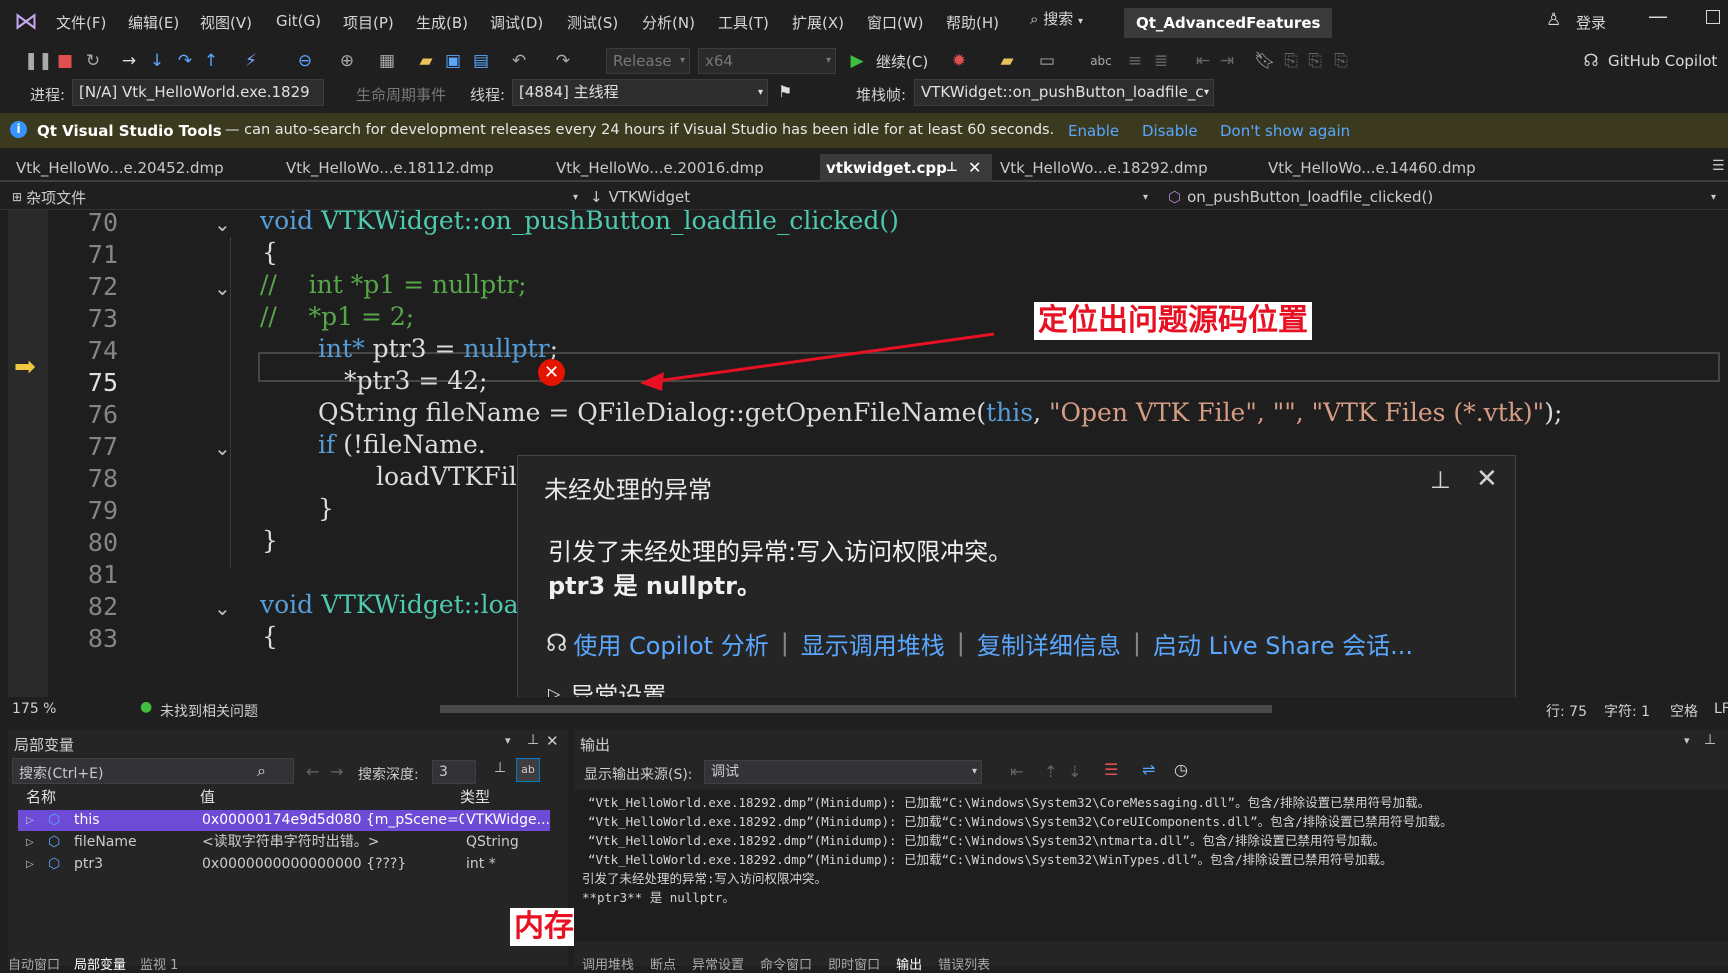  I want to click on tab-output: 输出, so click(909, 963).